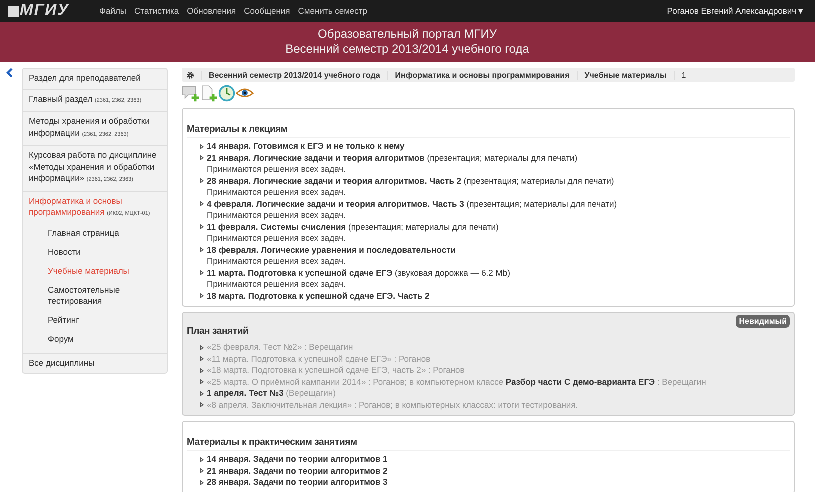 This screenshot has height=492, width=815. Describe the element at coordinates (408, 49) in the screenshot. I see `semester-title: Весенний семестр 2013/2014 учебного года` at that location.